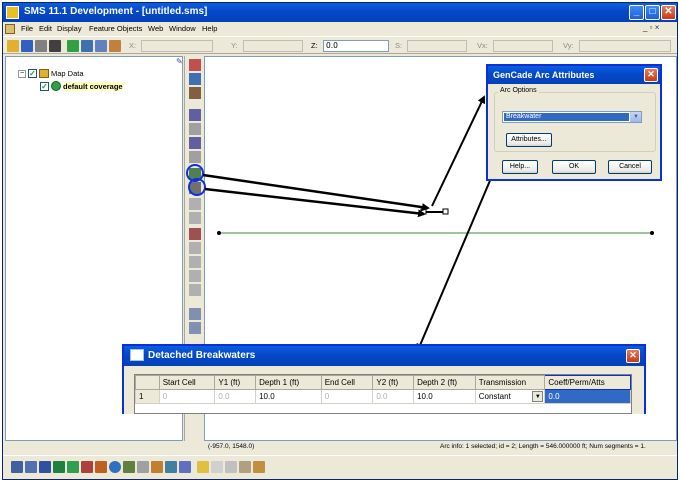 The image size is (681, 484). Describe the element at coordinates (59, 467) in the screenshot. I see `cartesian-grid-icon` at that location.